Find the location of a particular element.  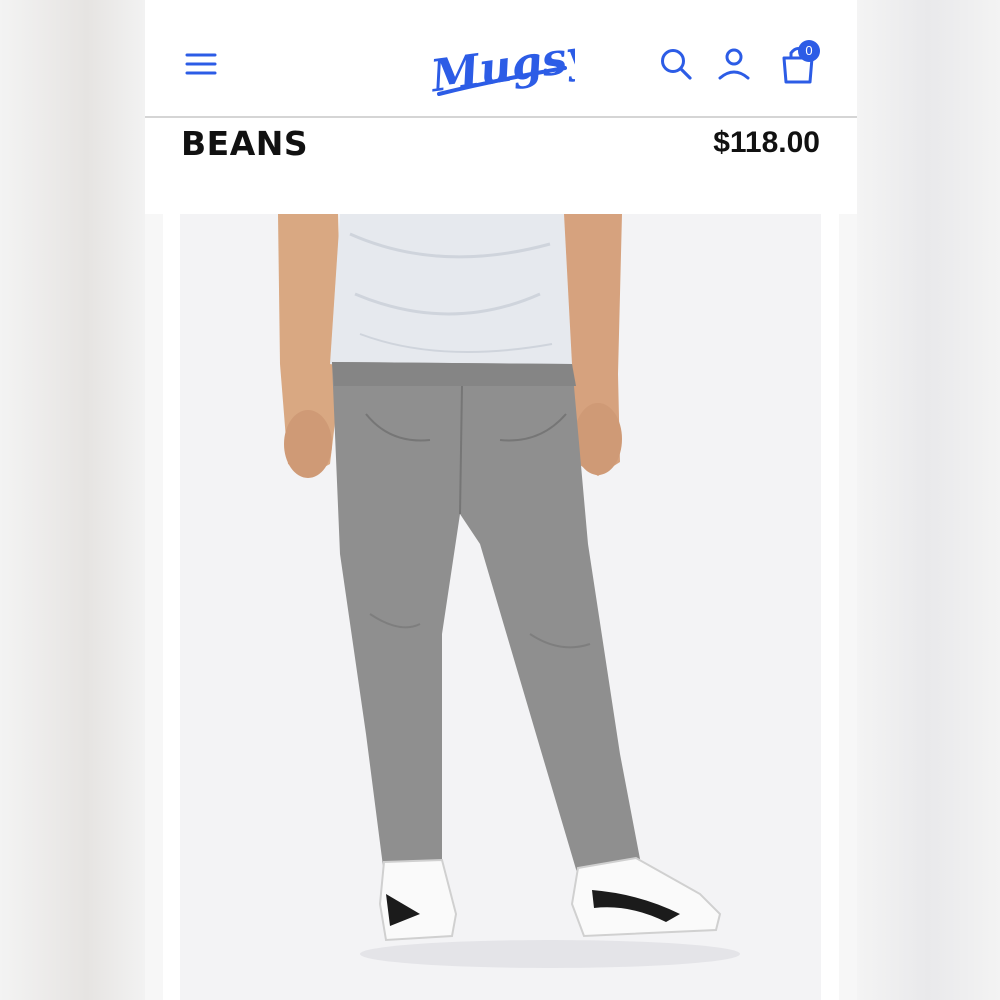

search-icon is located at coordinates (676, 64).